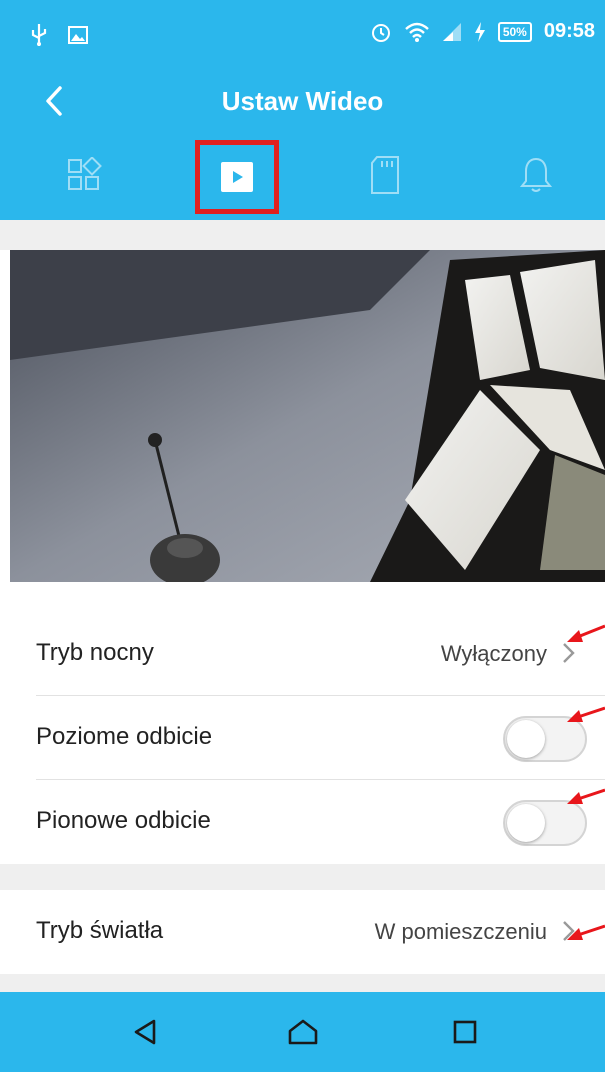 The width and height of the screenshot is (605, 1072). I want to click on battery-indicator: 50%, so click(514, 31).